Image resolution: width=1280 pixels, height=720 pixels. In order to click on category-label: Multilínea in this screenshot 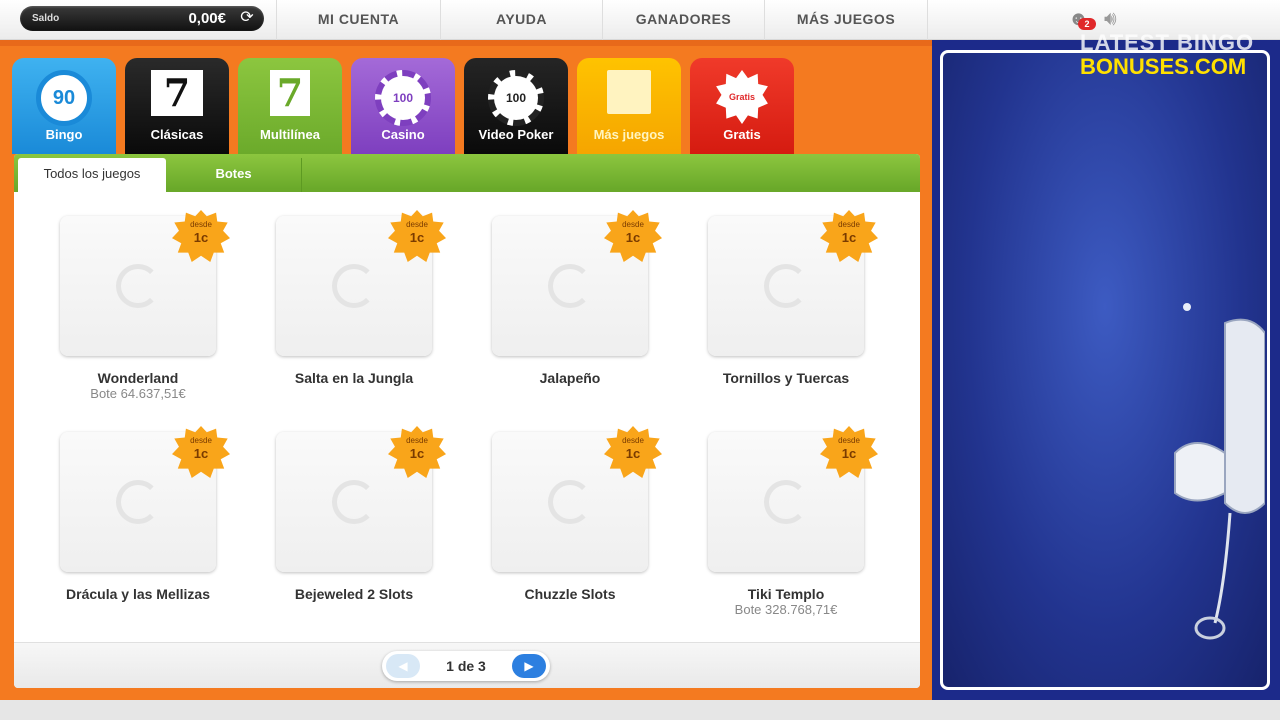, I will do `click(290, 134)`.